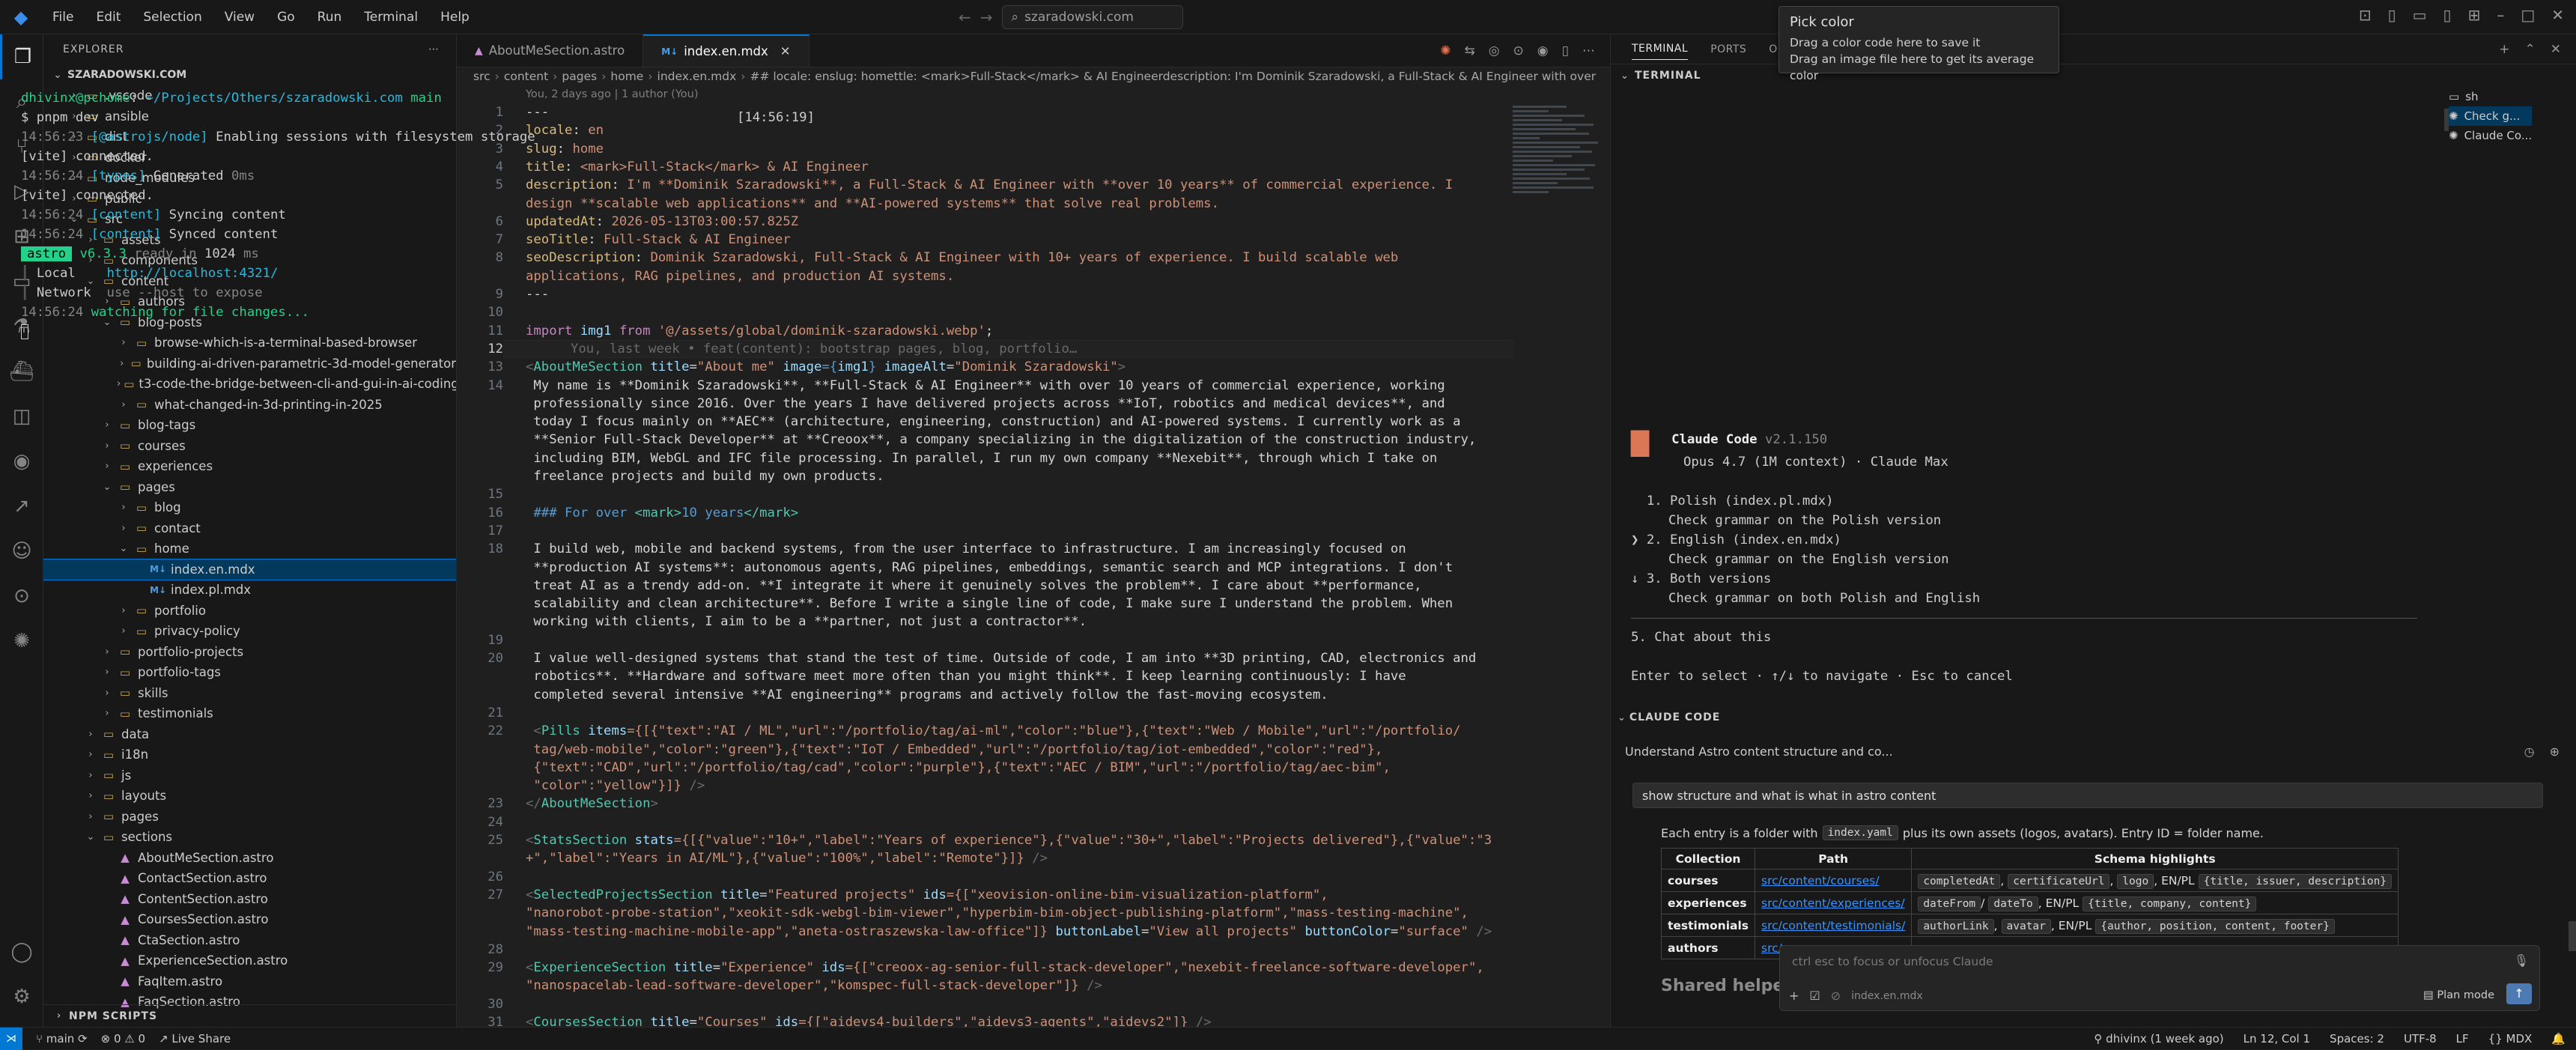 The height and width of the screenshot is (1050, 2576). I want to click on tree-item: ›▭portfolio, so click(249, 611).